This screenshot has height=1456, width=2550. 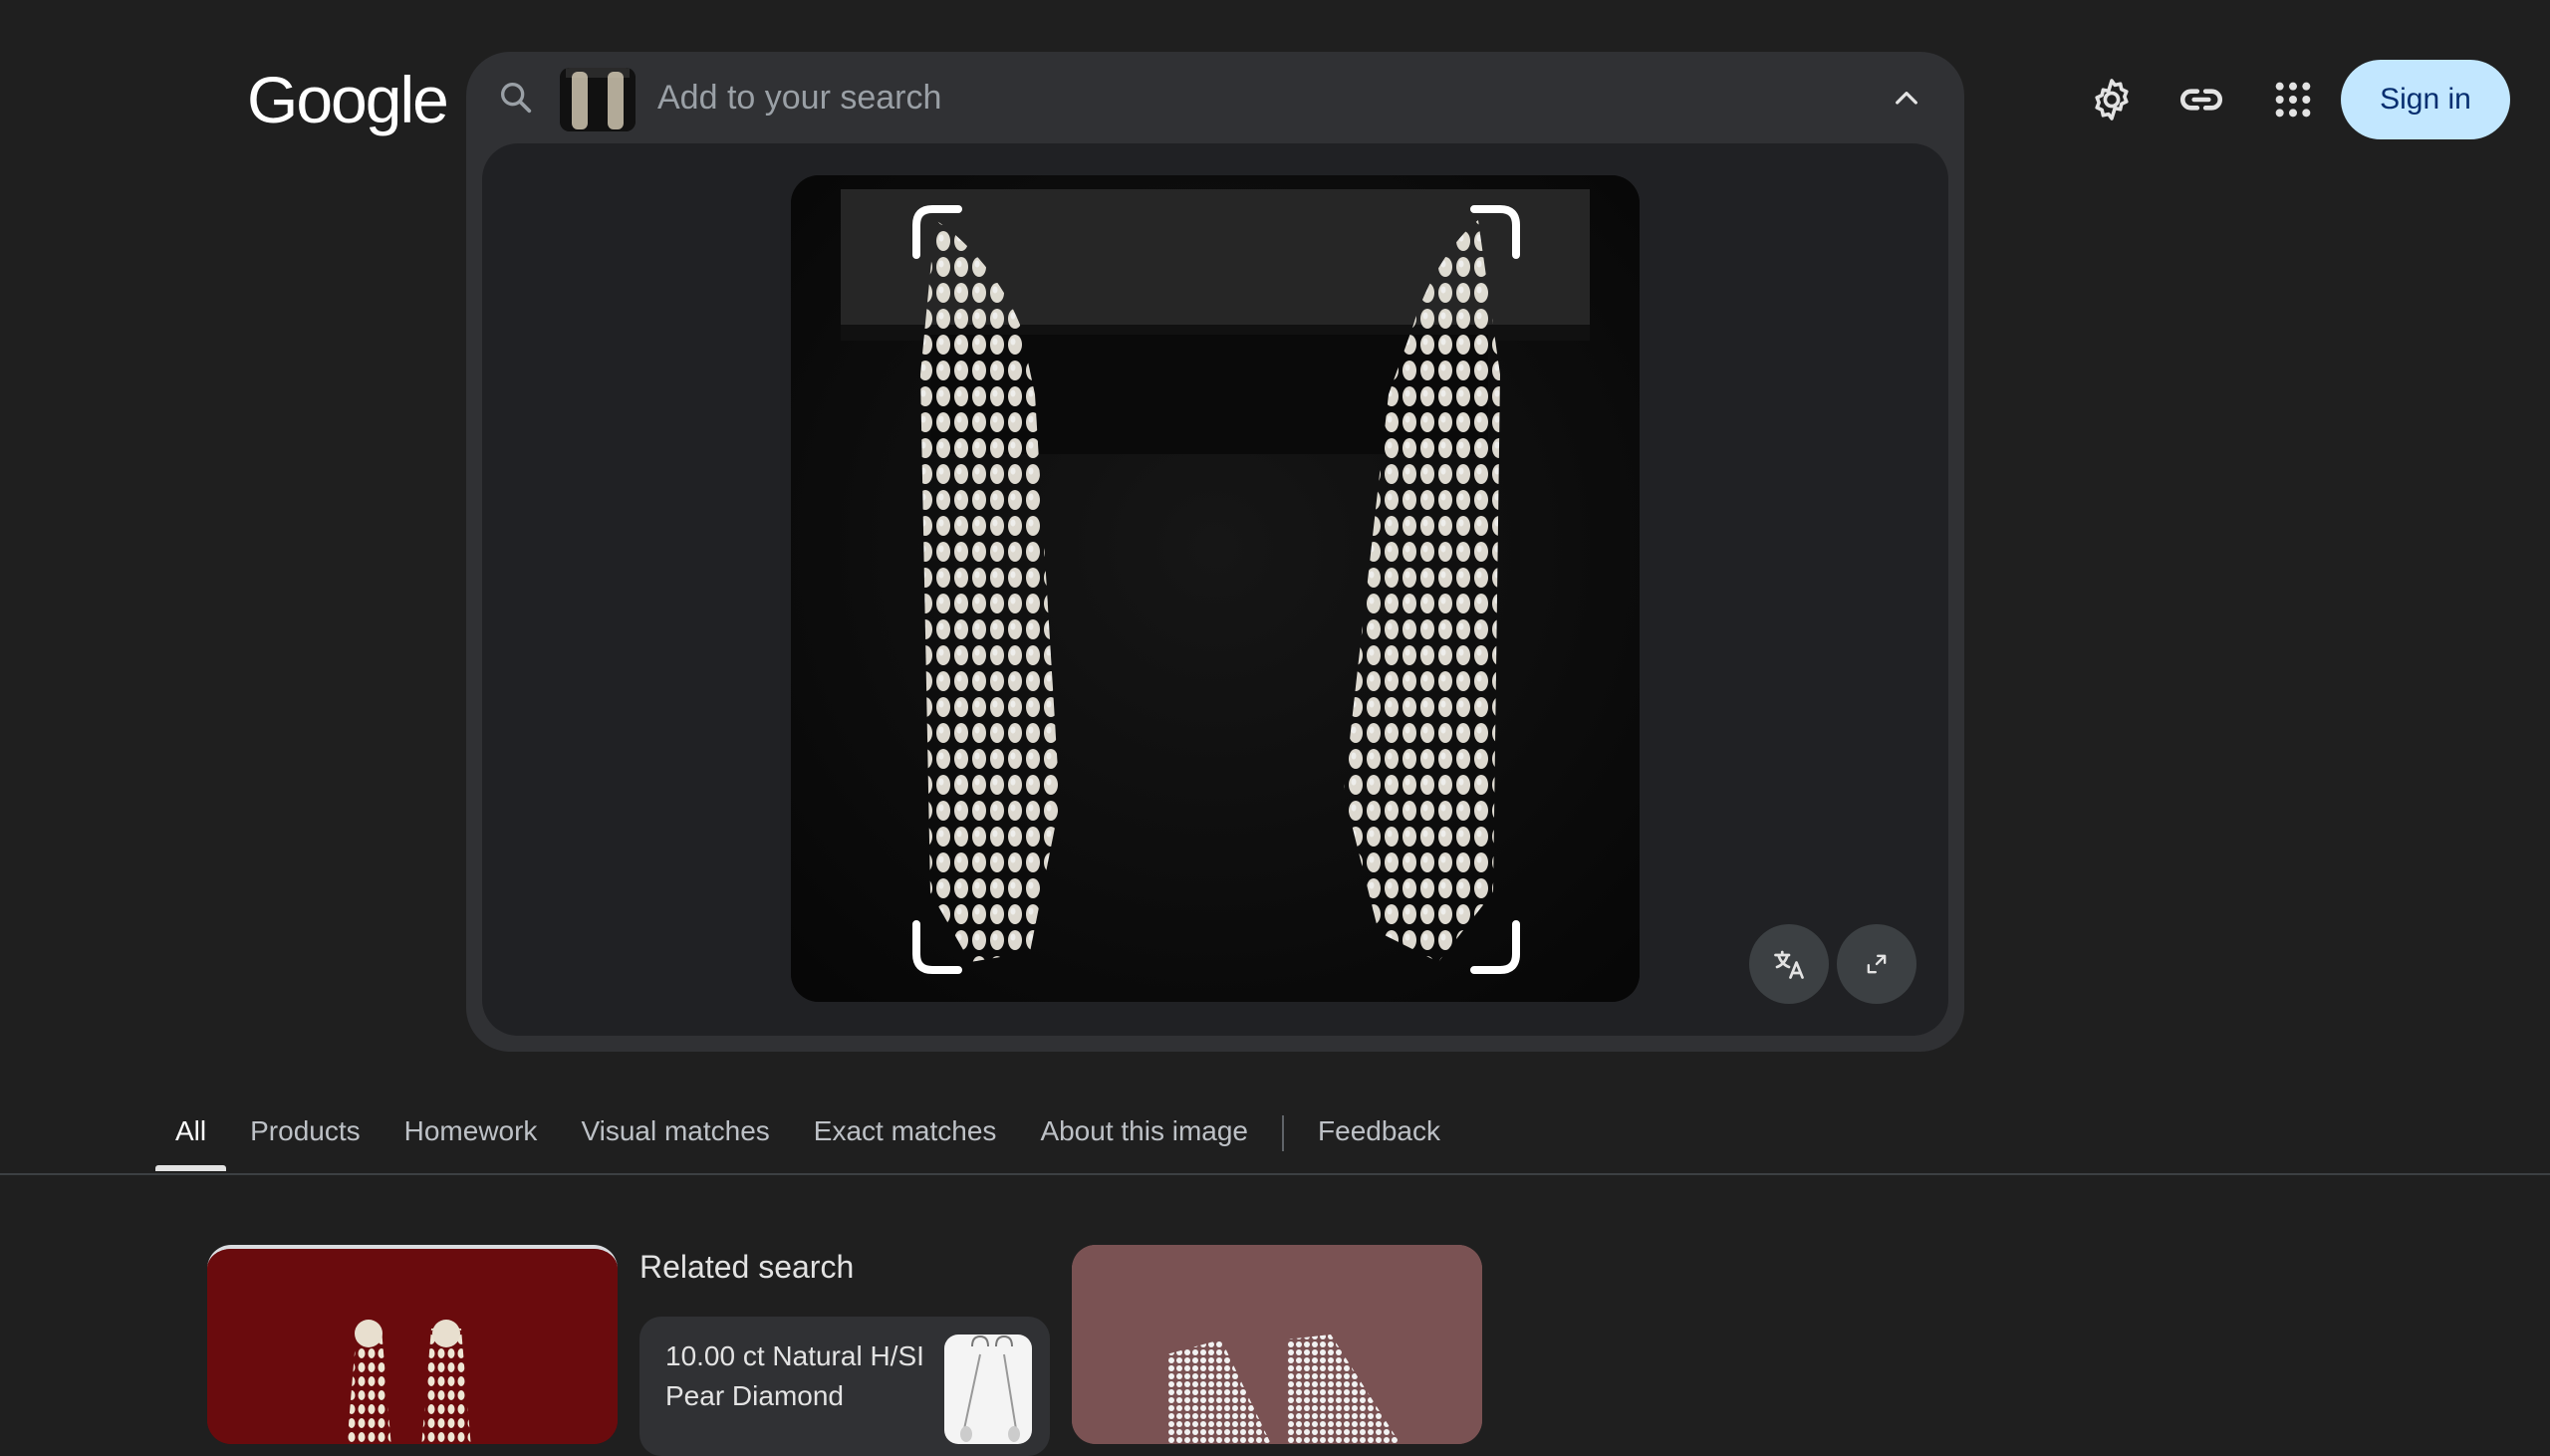 I want to click on tab-visual-matches: Visual matches, so click(x=675, y=1136).